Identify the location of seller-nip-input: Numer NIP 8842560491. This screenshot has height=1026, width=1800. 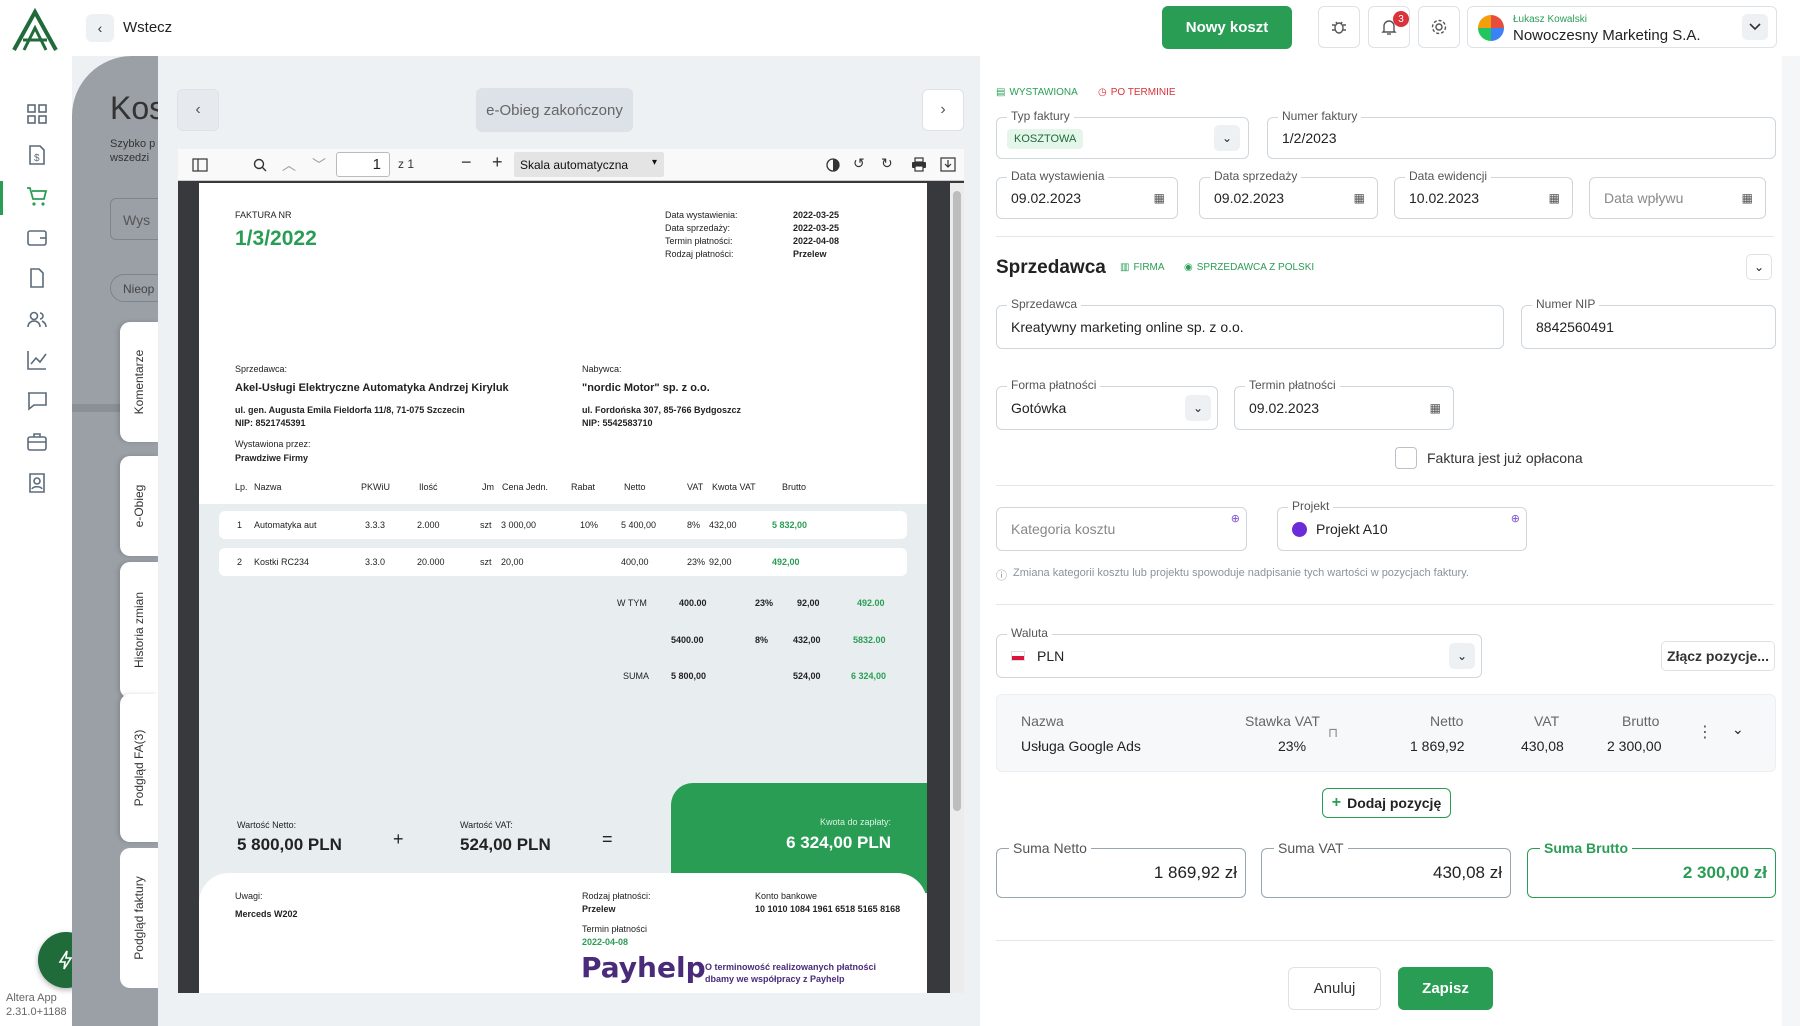
(1648, 323).